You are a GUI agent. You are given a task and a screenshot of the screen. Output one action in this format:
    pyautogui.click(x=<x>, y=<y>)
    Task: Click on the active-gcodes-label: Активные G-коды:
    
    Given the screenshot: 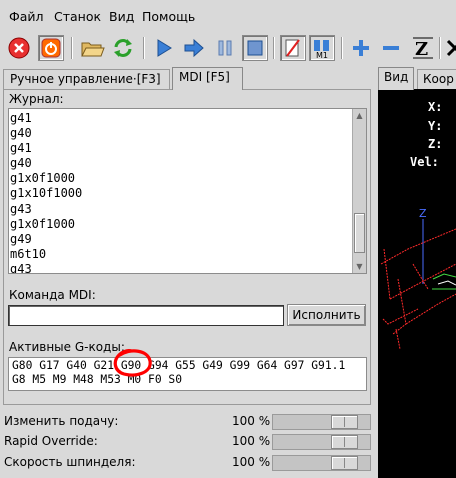 What is the action you would take?
    pyautogui.click(x=67, y=347)
    